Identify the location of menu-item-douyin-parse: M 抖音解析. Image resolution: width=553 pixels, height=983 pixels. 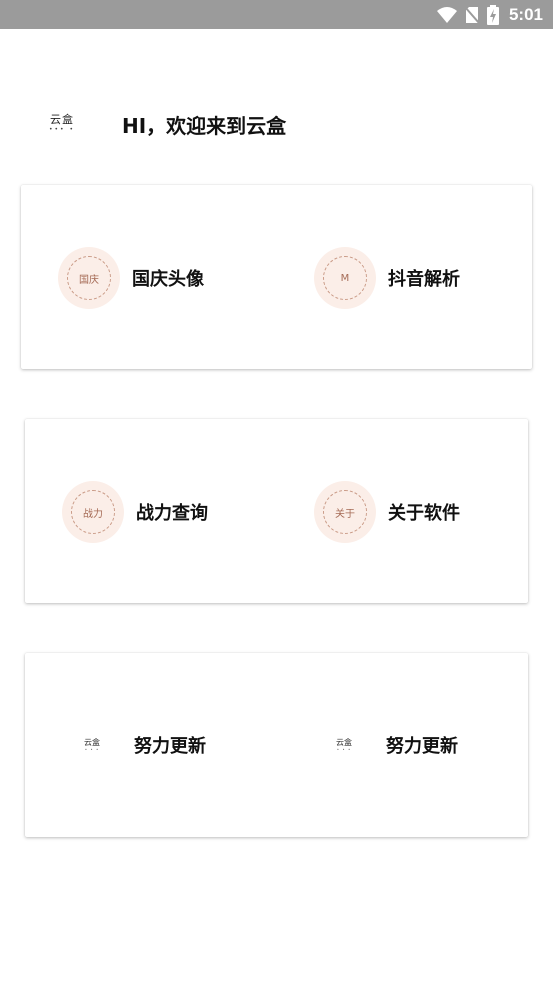
(387, 278).